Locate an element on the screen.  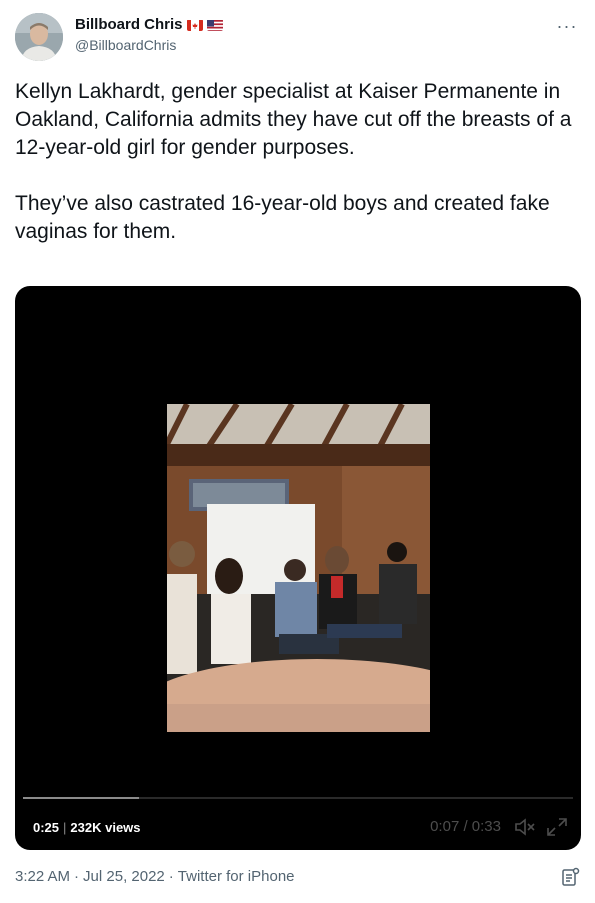
author-handle: @BillboardChris is located at coordinates (149, 45).